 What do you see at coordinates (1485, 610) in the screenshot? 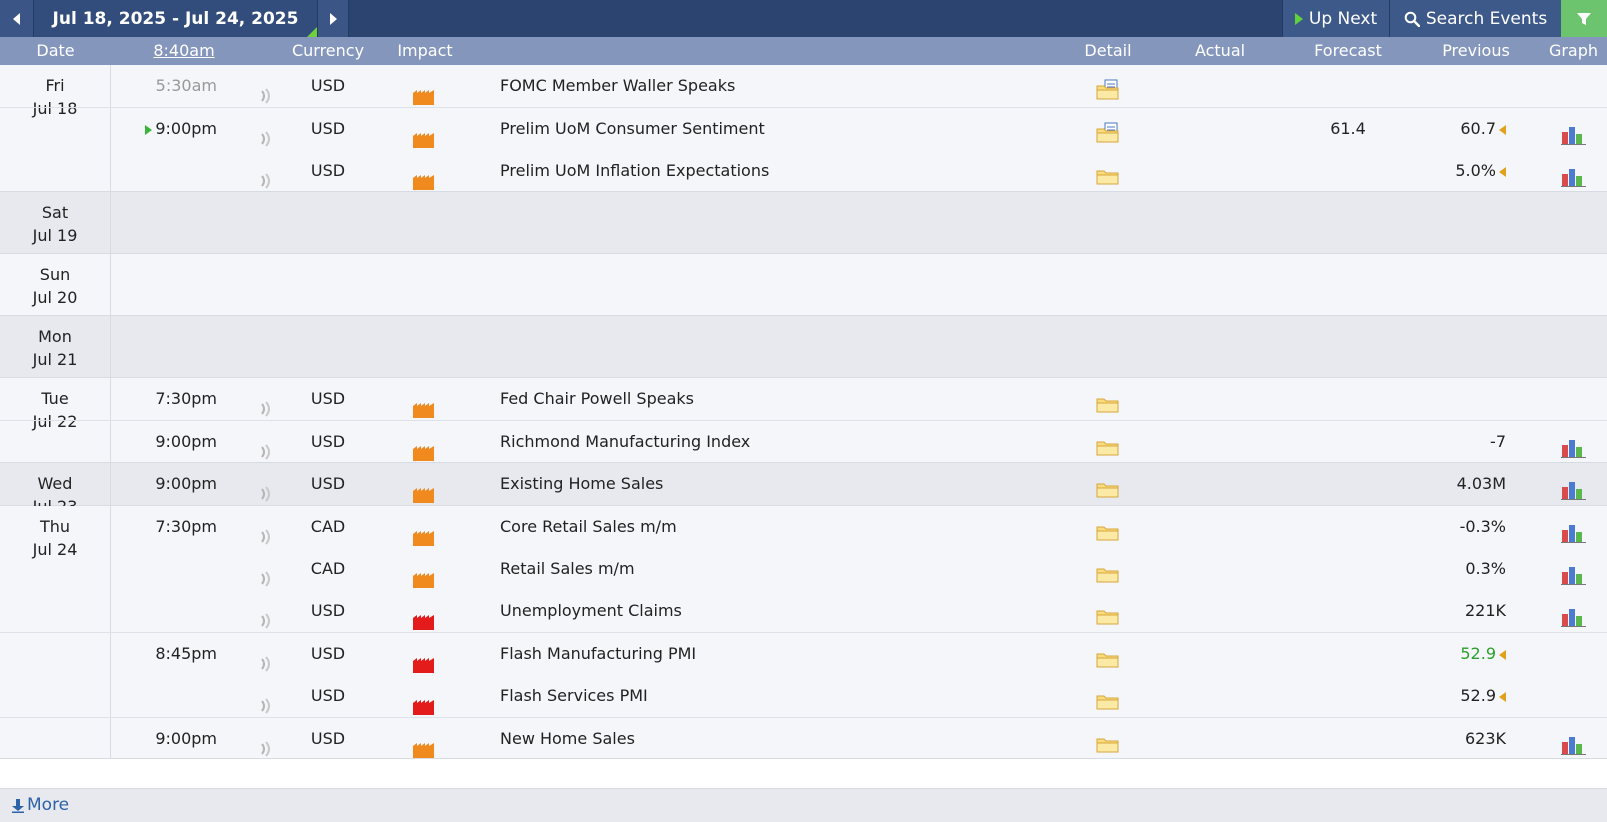
I see `event-previous-value: 221K` at bounding box center [1485, 610].